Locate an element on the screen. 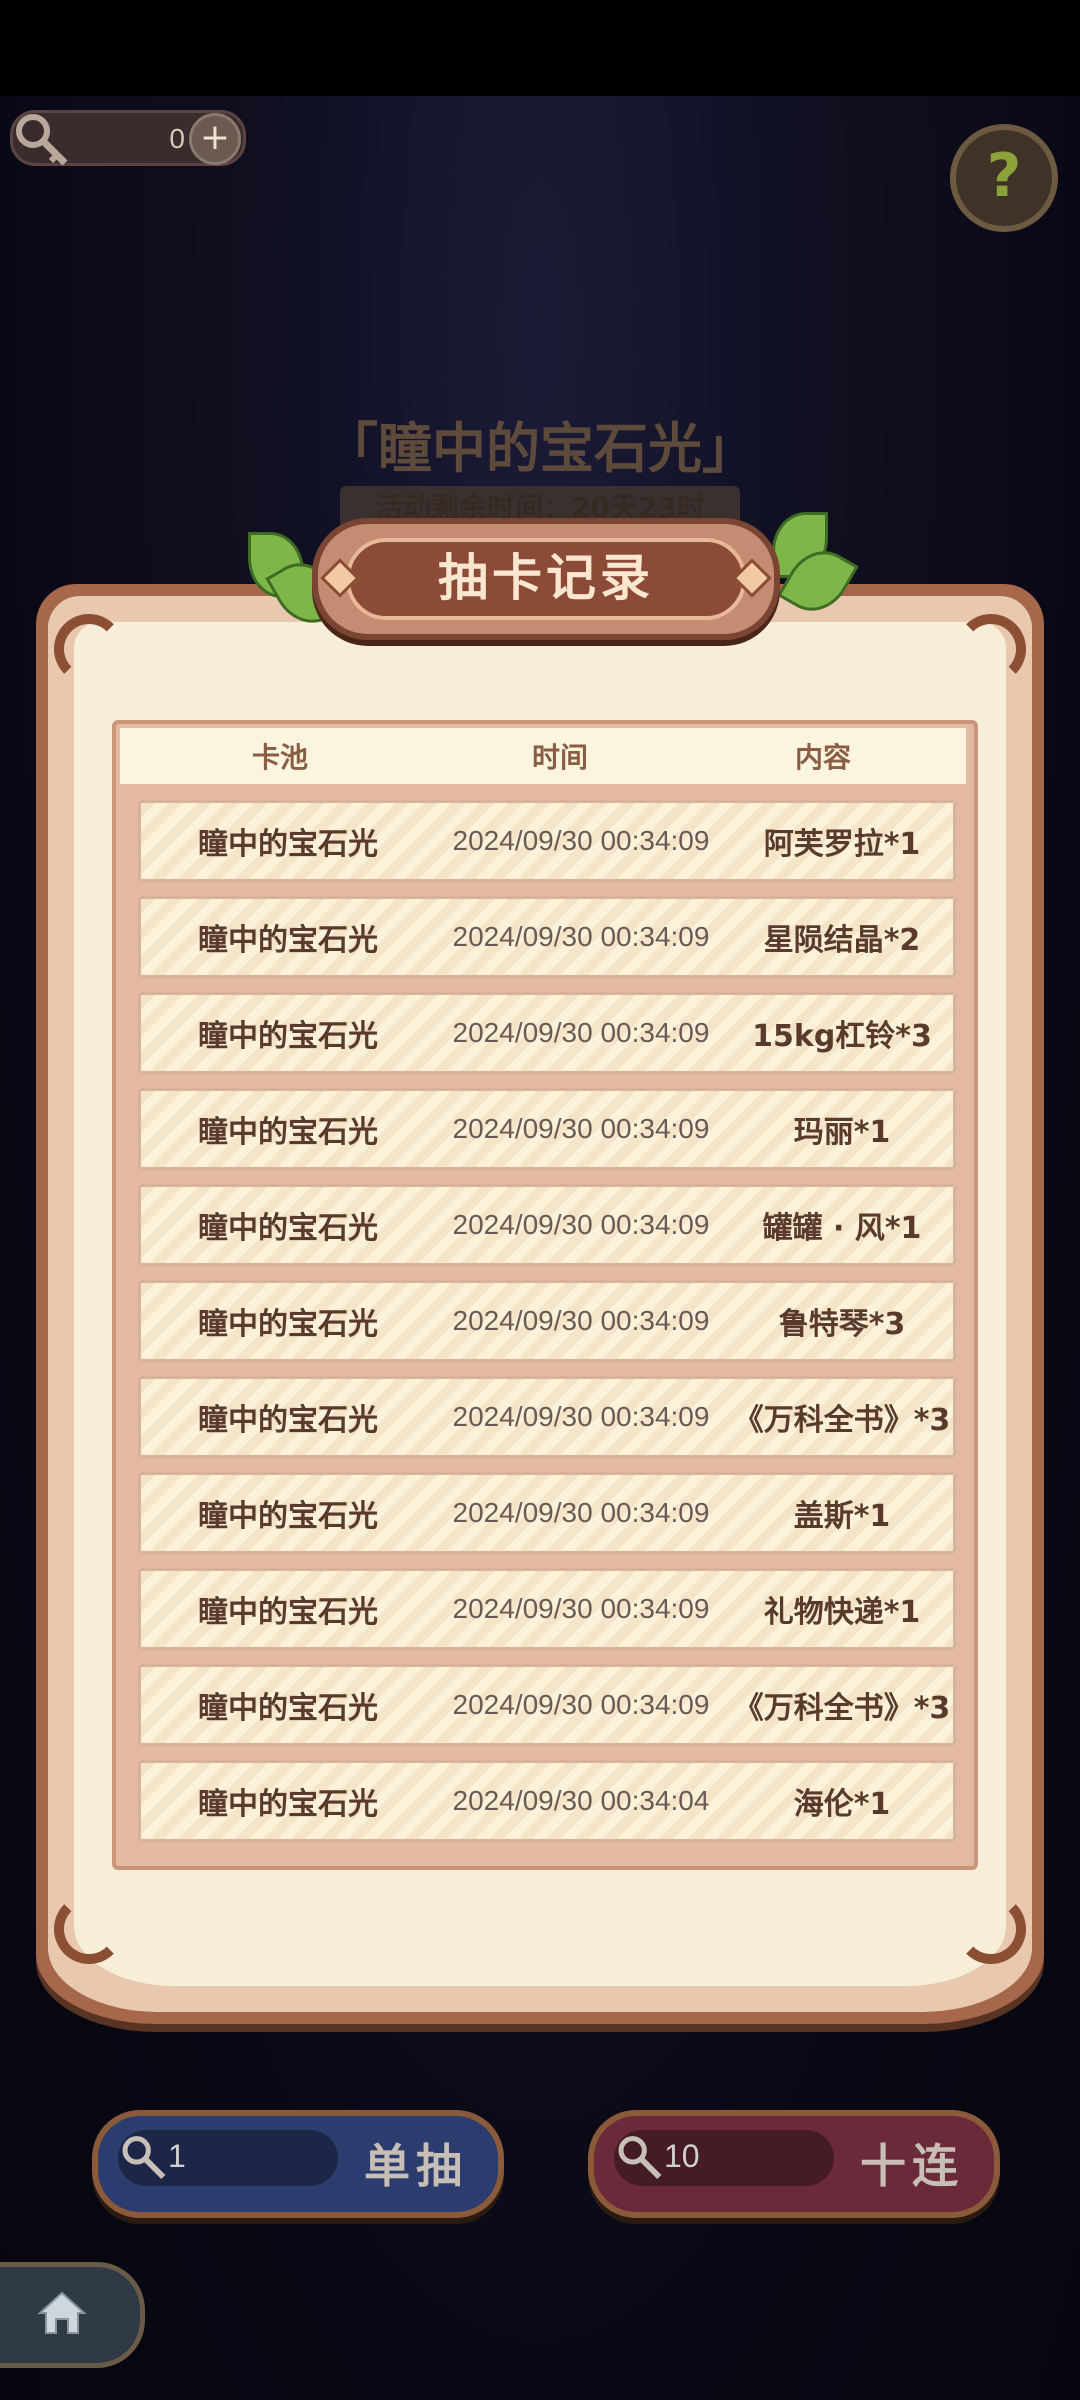 This screenshot has width=1080, height=2400. table-row: 瞳中的宝石光 2024/09/30 00:34:09 阿芙罗拉*1 is located at coordinates (547, 841).